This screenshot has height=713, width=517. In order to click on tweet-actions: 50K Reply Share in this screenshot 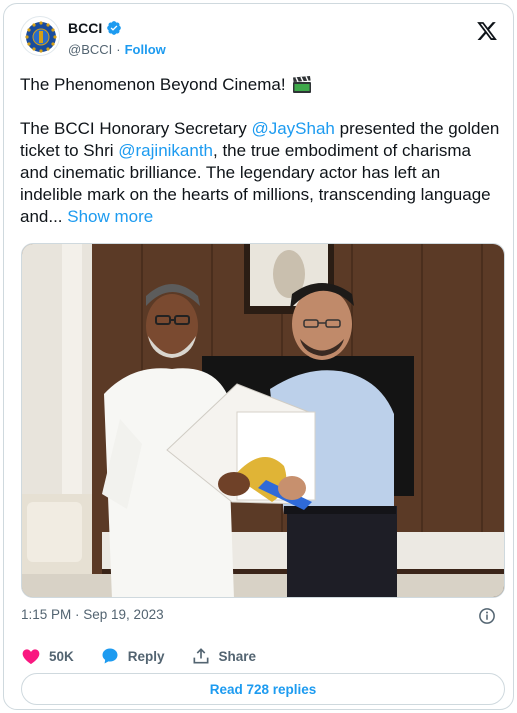, I will do `click(151, 656)`.